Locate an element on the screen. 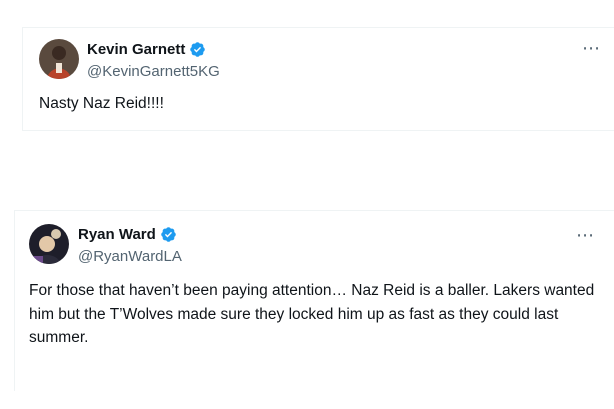  user-handle: @RyanWardLA is located at coordinates (130, 256).